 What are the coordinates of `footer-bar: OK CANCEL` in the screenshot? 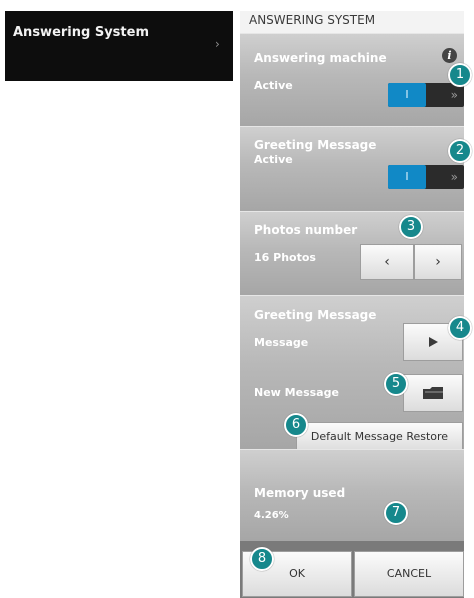 It's located at (352, 569).